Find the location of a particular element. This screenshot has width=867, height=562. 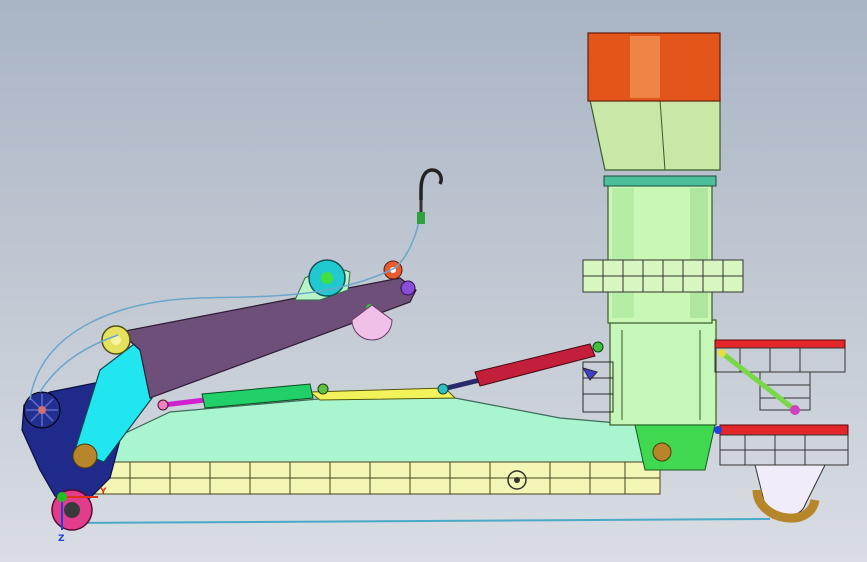

arm-pivot-bottom is located at coordinates (85, 456).